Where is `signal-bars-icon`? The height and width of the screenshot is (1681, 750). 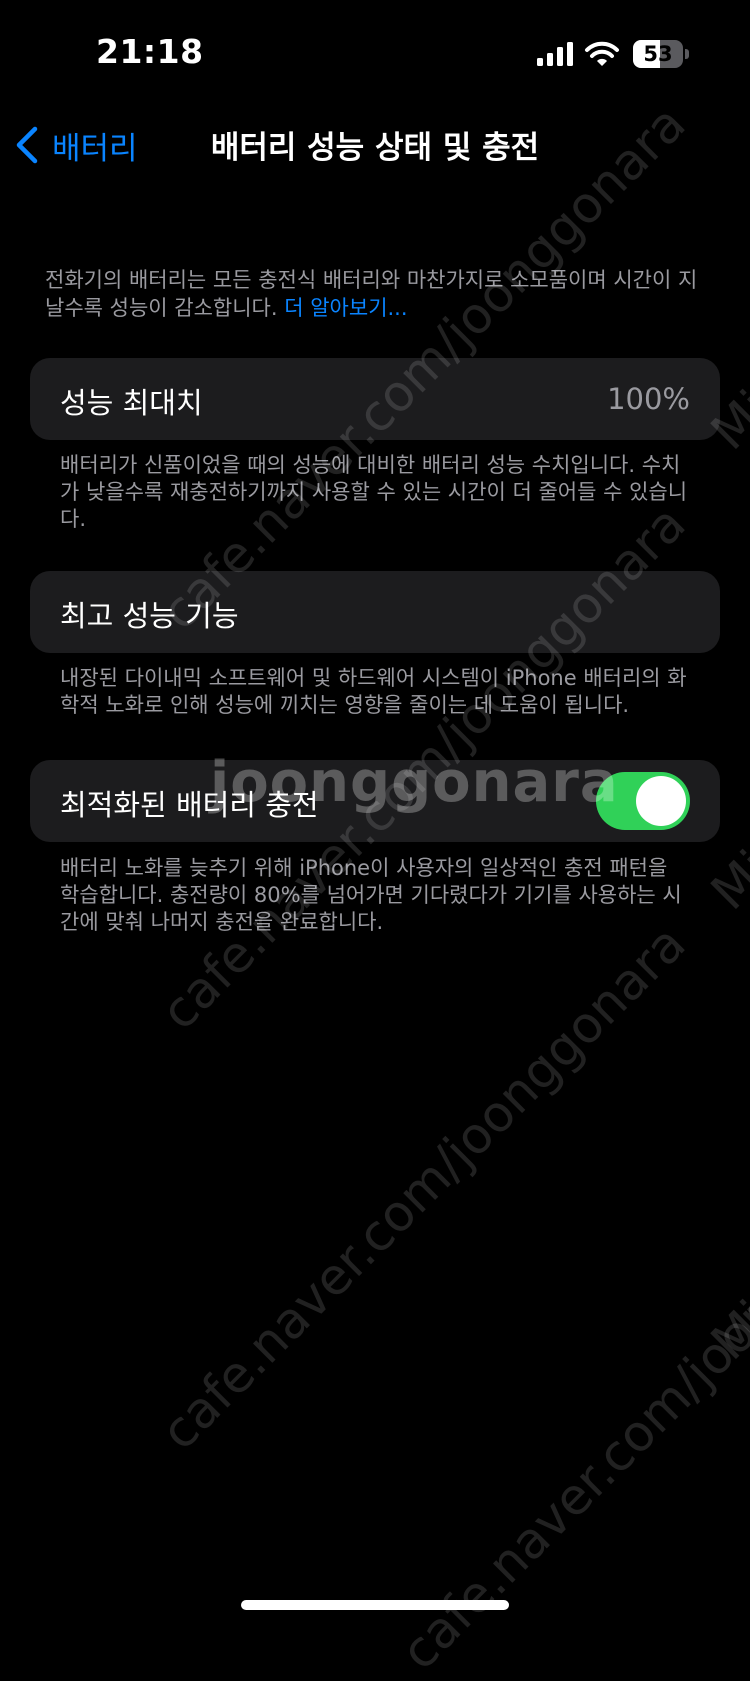 signal-bars-icon is located at coordinates (555, 54).